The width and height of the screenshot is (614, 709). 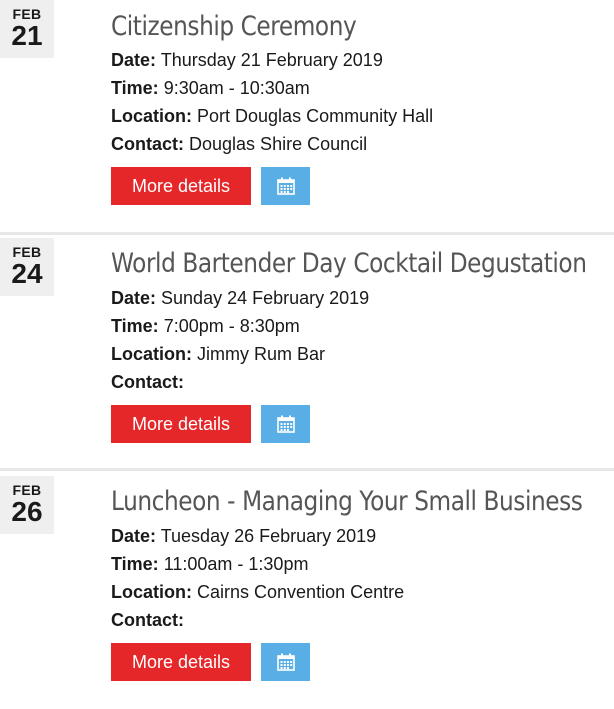 I want to click on event-time-row: Time: 11:00am - 1:30pm, so click(x=209, y=564).